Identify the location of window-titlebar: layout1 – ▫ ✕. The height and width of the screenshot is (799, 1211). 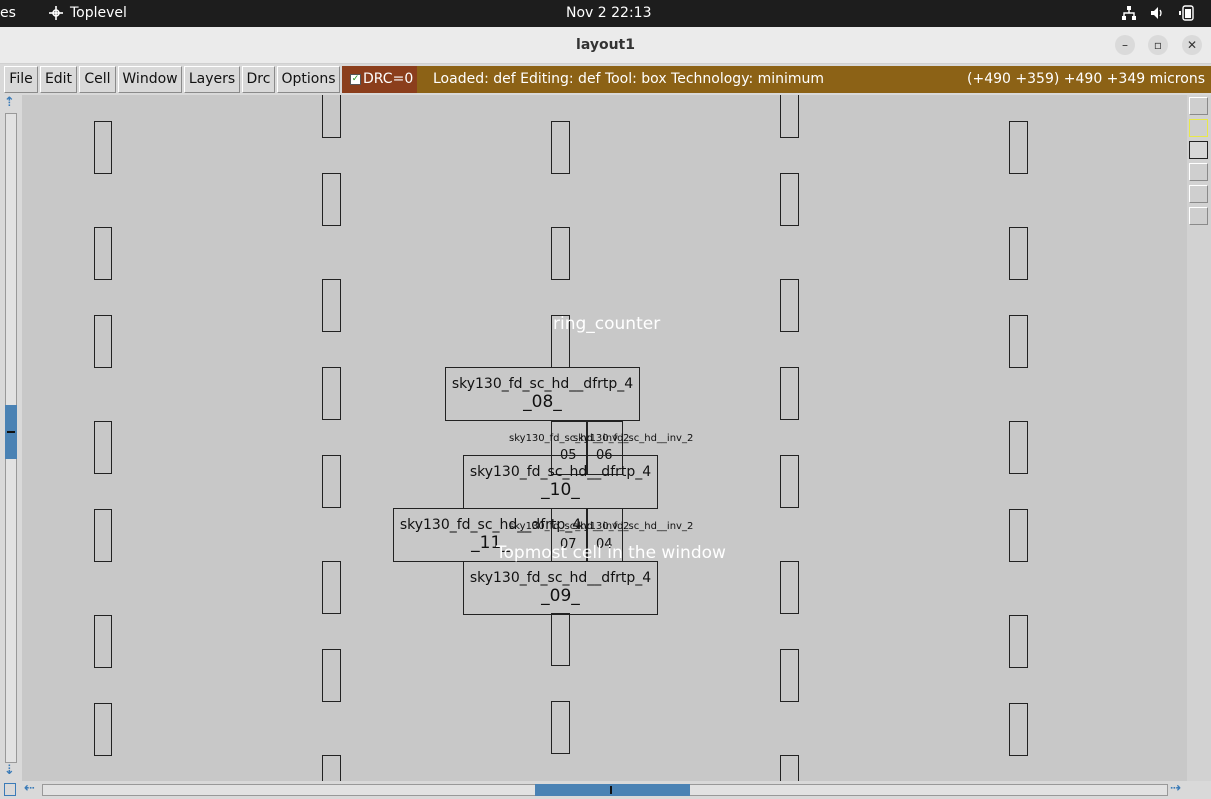
(605, 45).